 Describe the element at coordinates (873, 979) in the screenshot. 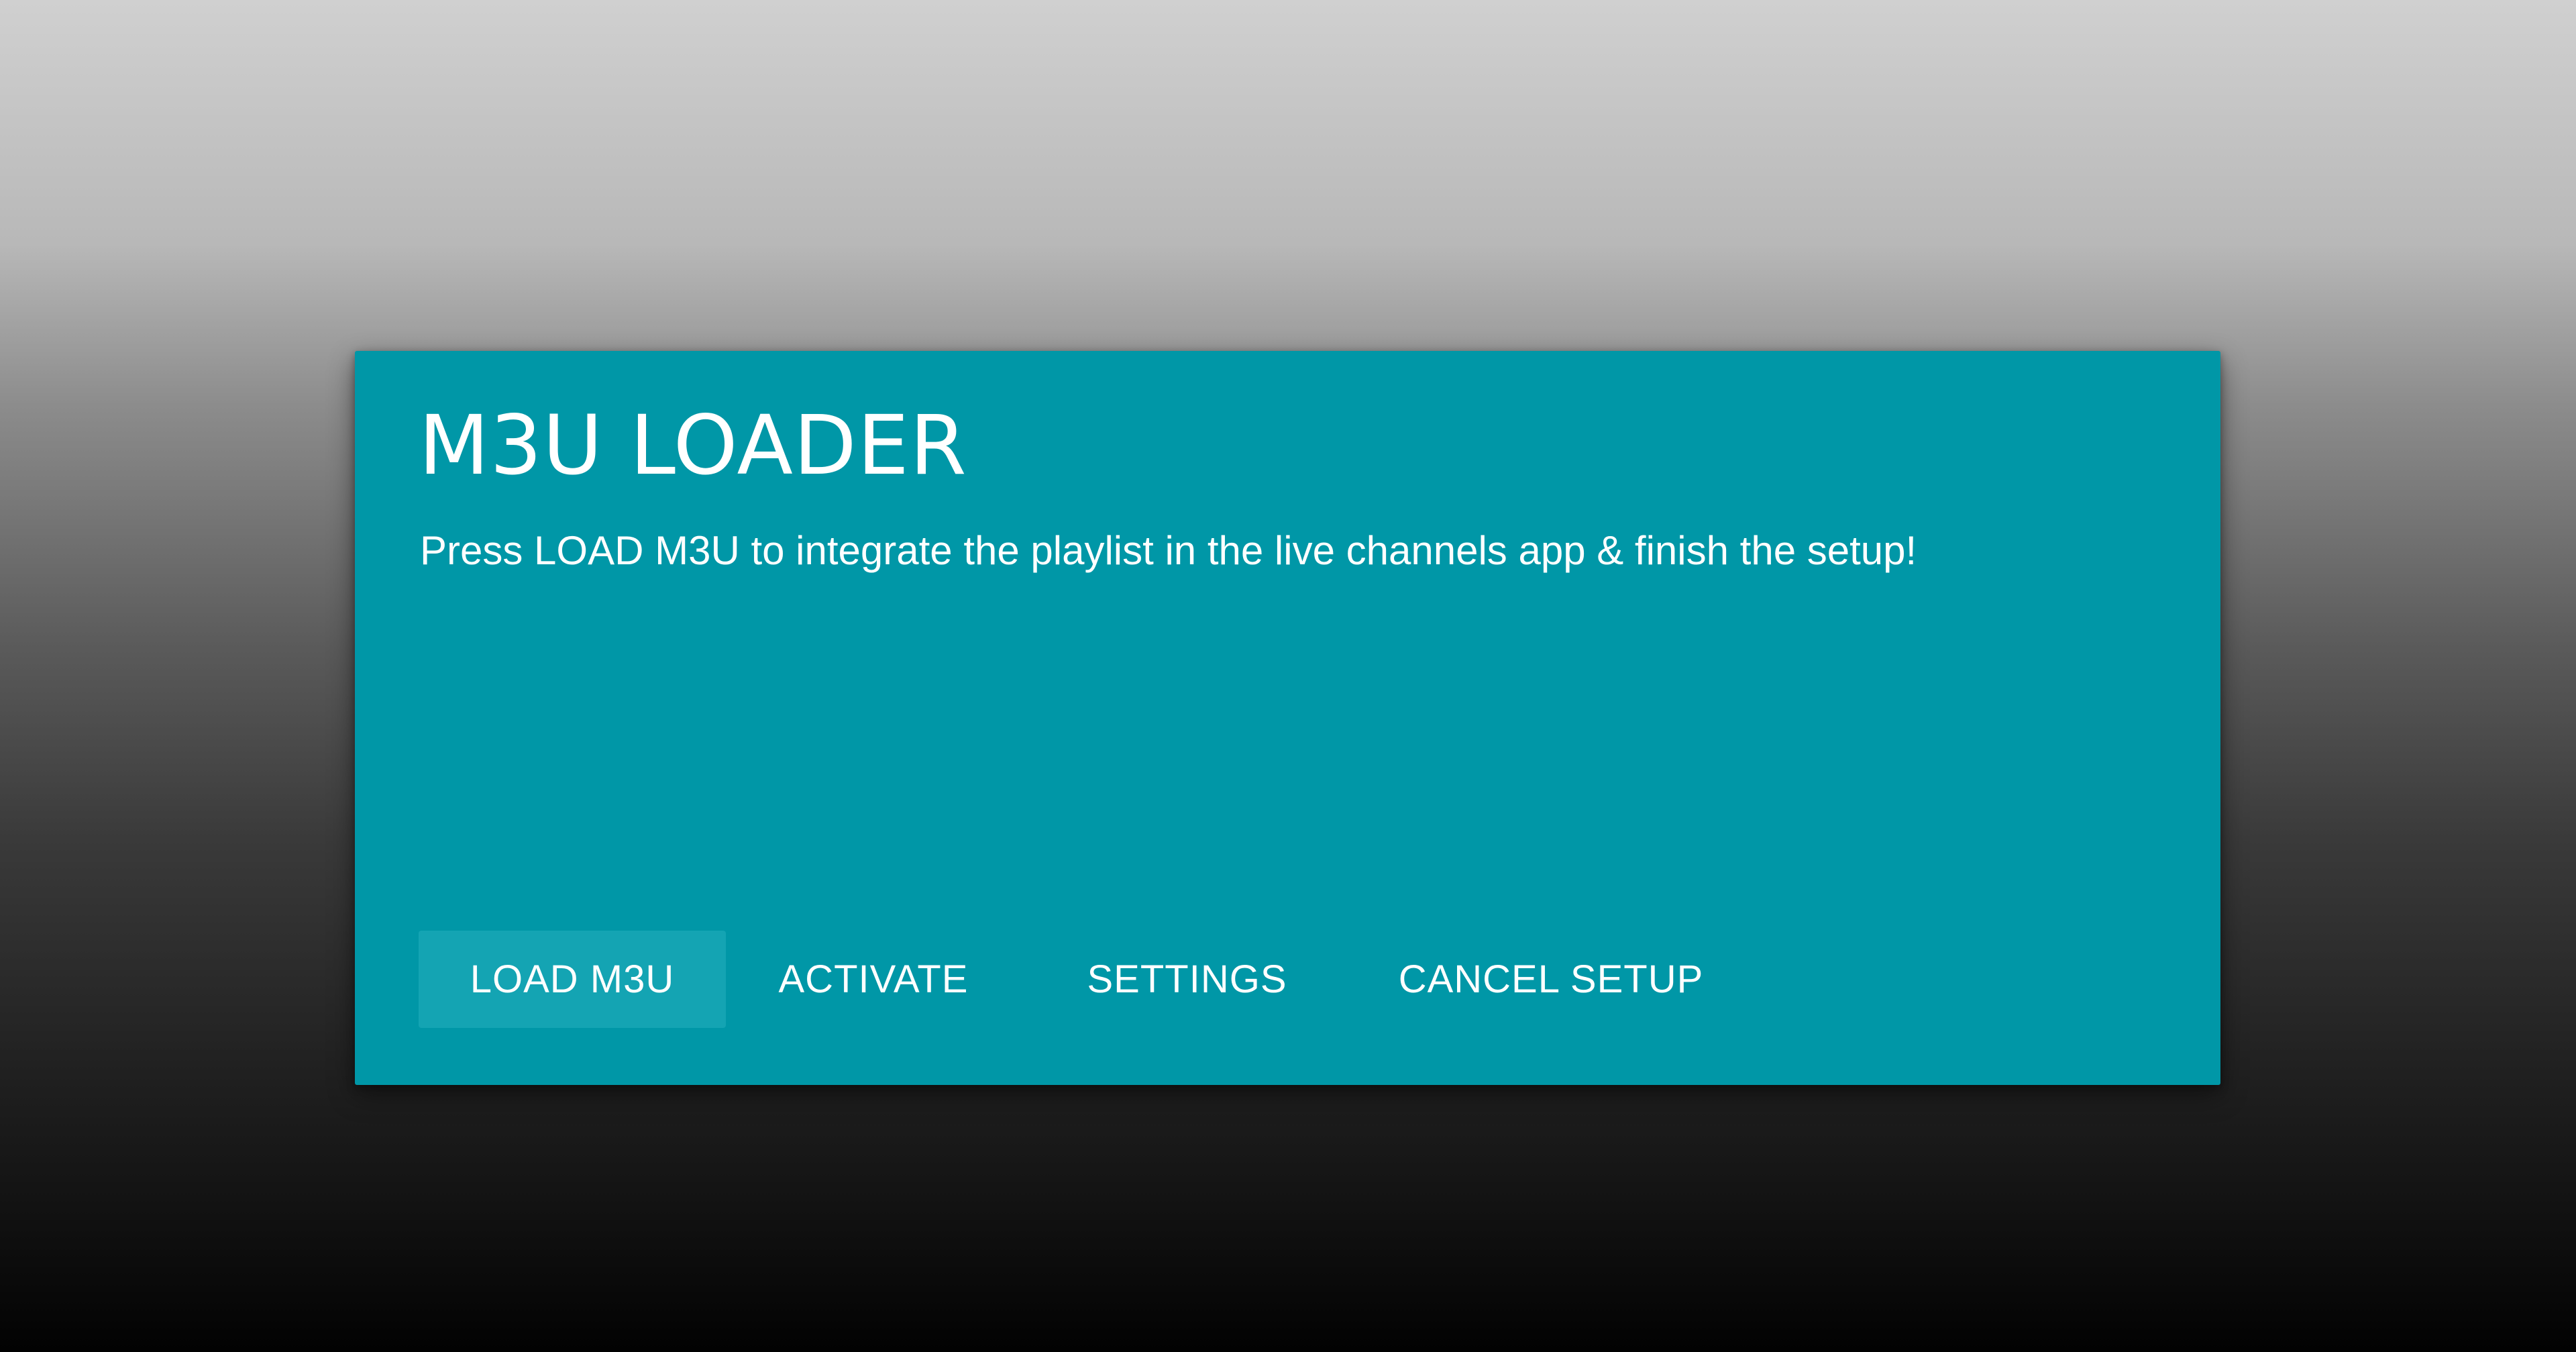

I see `activate-button: ACTIVATE` at that location.